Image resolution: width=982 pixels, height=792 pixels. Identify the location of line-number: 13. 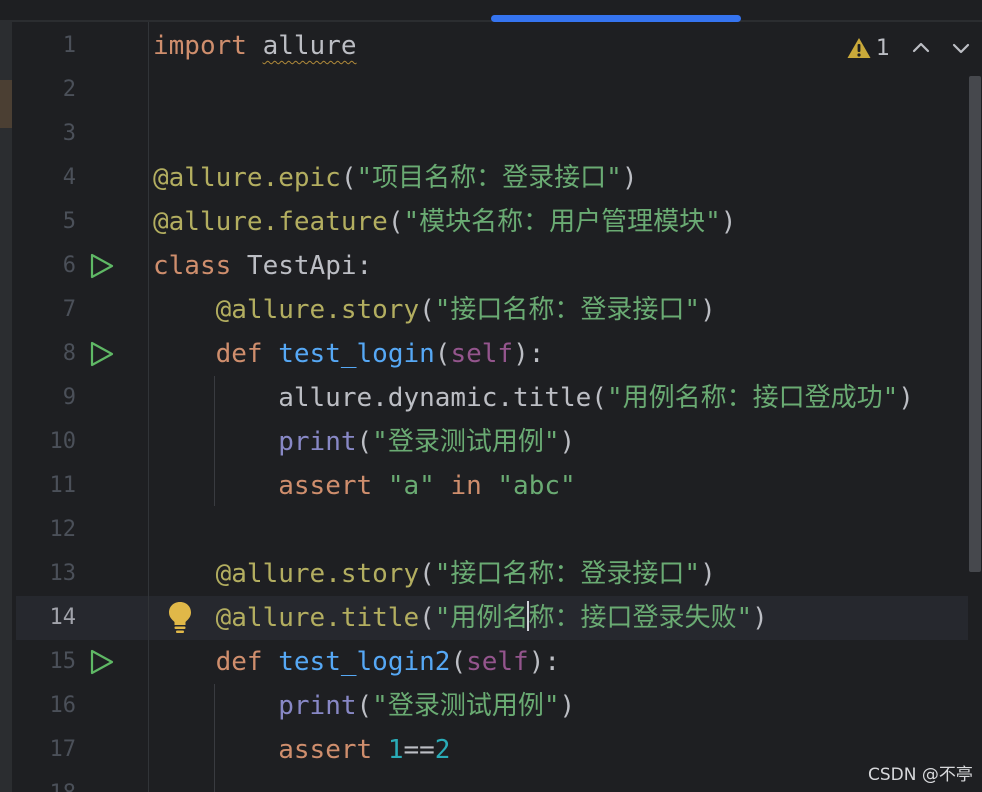
(53, 574).